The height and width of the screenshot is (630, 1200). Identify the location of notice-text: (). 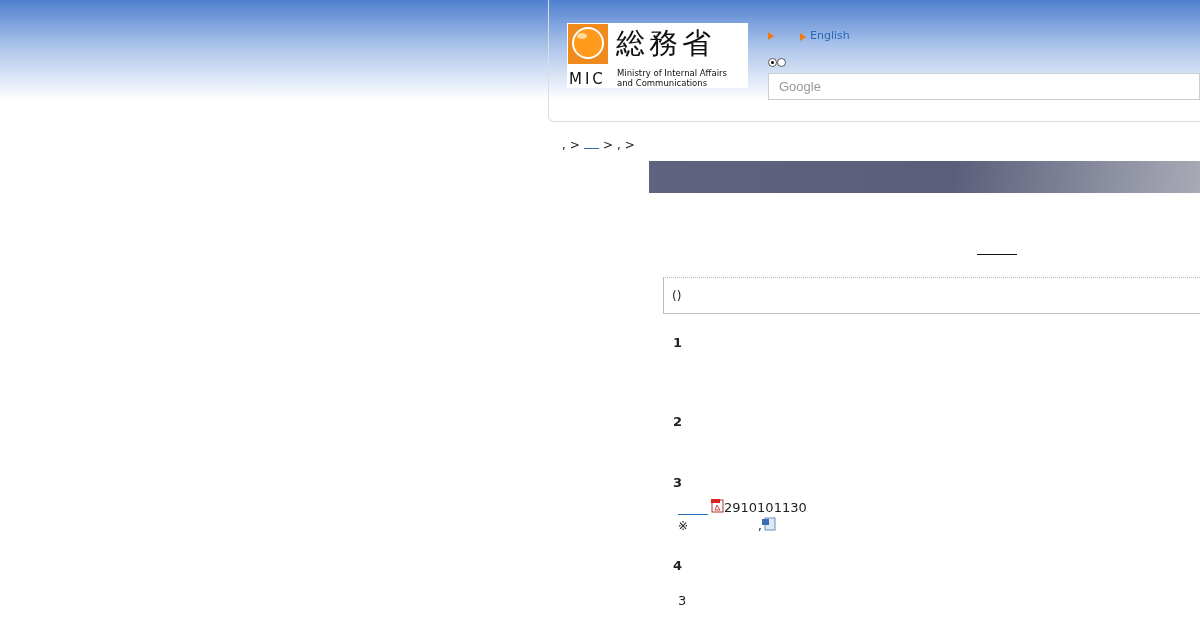
(677, 295).